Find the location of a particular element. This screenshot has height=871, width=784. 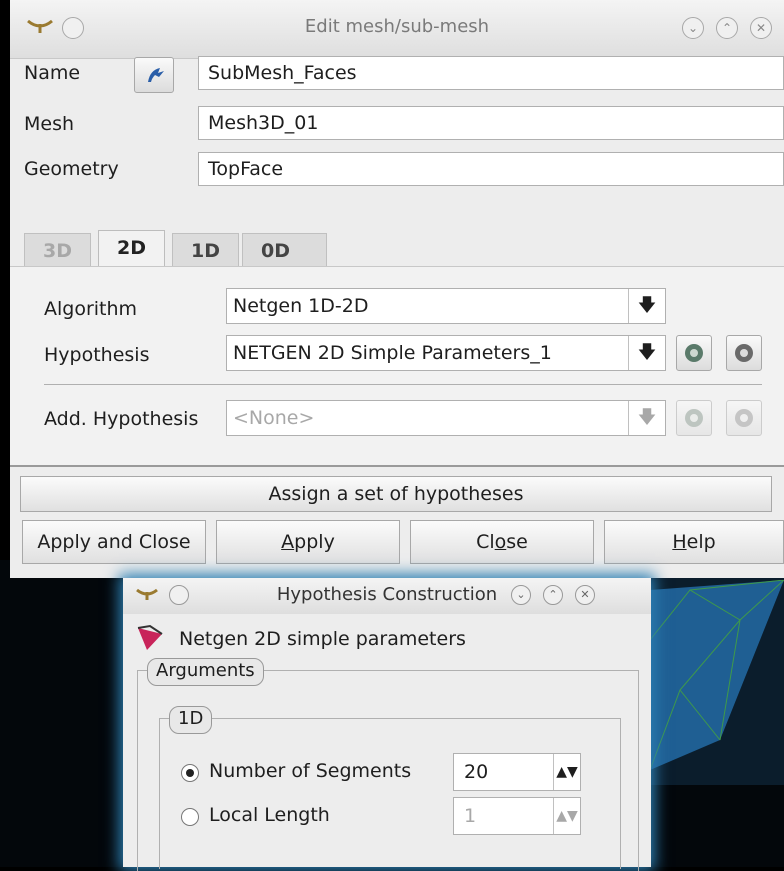

number-of-segments-value: 20 is located at coordinates (476, 772).